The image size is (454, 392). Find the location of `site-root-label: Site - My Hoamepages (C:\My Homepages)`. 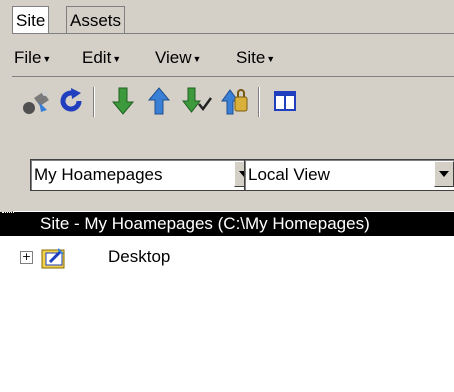

site-root-label: Site - My Hoamepages (C:\My Homepages) is located at coordinates (205, 223).